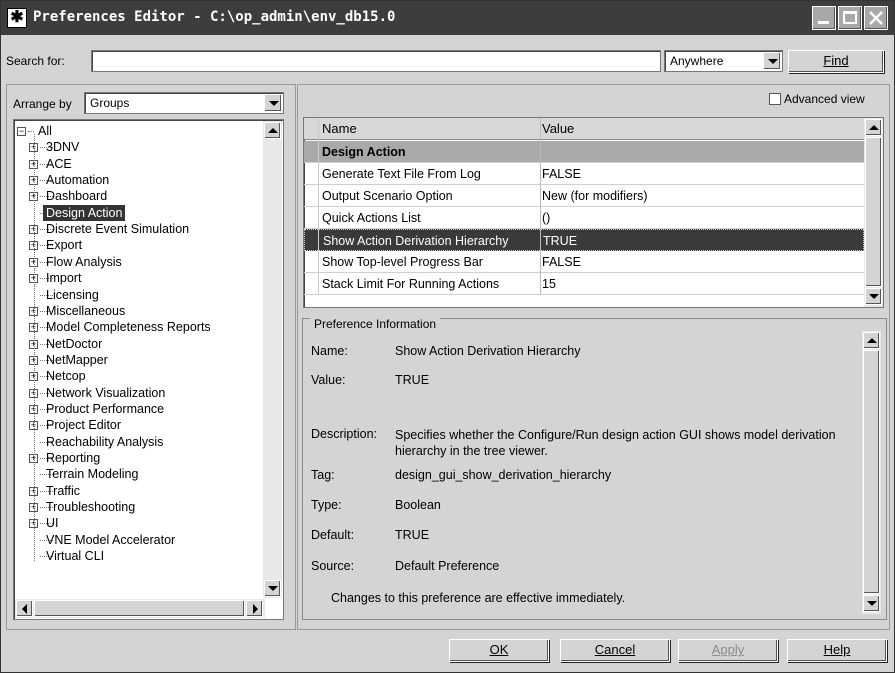 The image size is (895, 673). Describe the element at coordinates (64, 278) in the screenshot. I see `tree-item-label: Import` at that location.